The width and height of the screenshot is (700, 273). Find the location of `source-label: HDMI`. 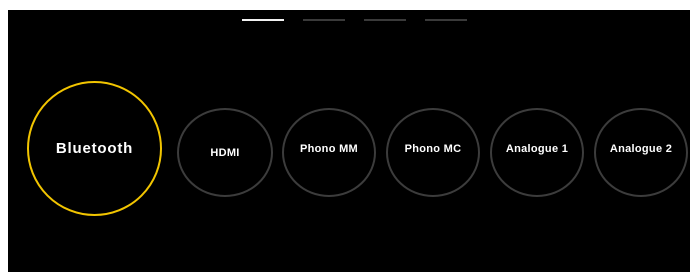

source-label: HDMI is located at coordinates (225, 152).